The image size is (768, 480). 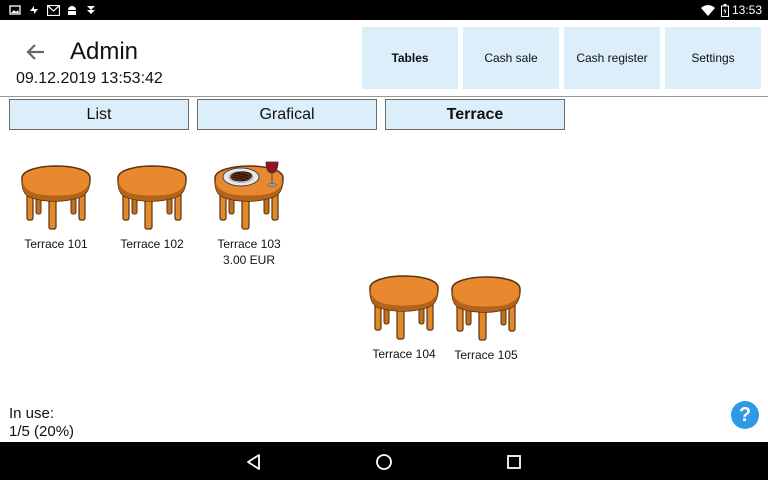 I want to click on table-terrace-105: Terrace 105, so click(x=486, y=319).